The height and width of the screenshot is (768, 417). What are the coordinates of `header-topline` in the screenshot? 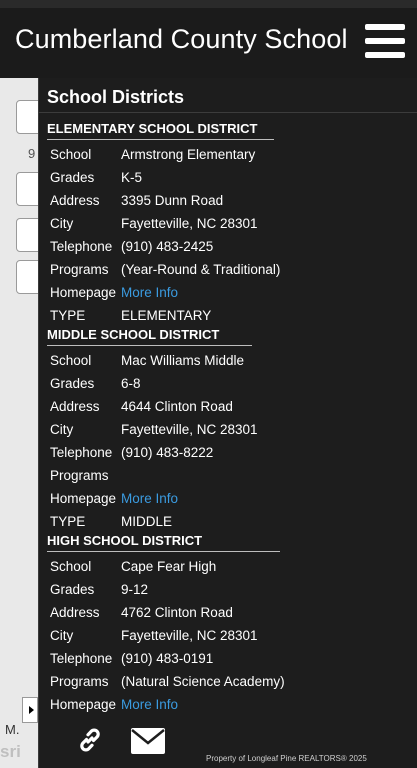 It's located at (208, 4).